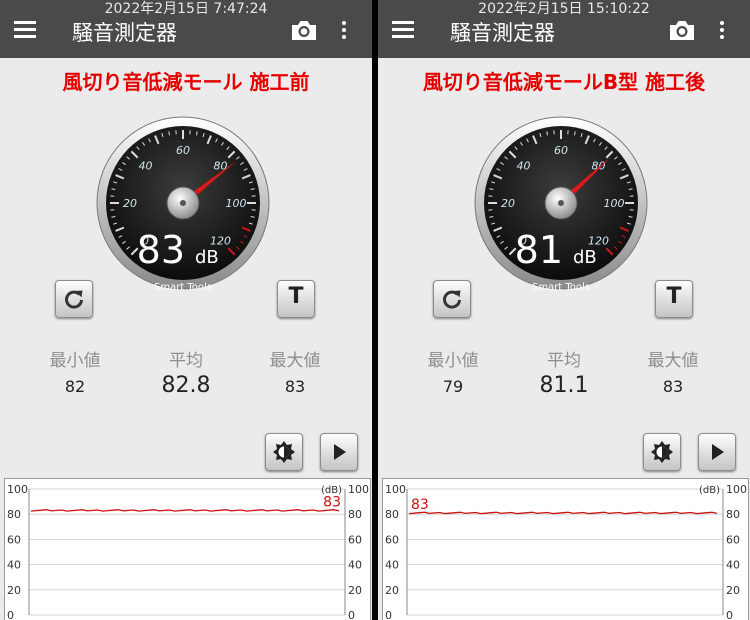 The image size is (750, 620). What do you see at coordinates (187, 549) in the screenshot?
I see `level-history-graph: 100 100 80 80 60 60 40 40 20 20 0 0 (dB) 83` at bounding box center [187, 549].